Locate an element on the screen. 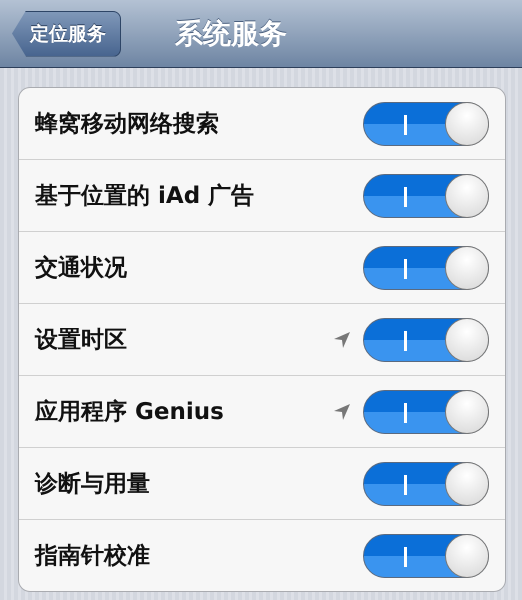  row-label: 基于位置的 iAd 广告 is located at coordinates (145, 196).